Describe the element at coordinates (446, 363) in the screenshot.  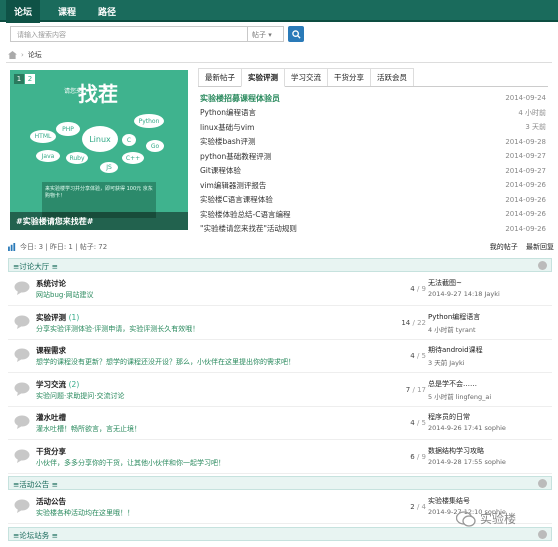
I see `last-post-meta: 3 天前 Jayki` at that location.